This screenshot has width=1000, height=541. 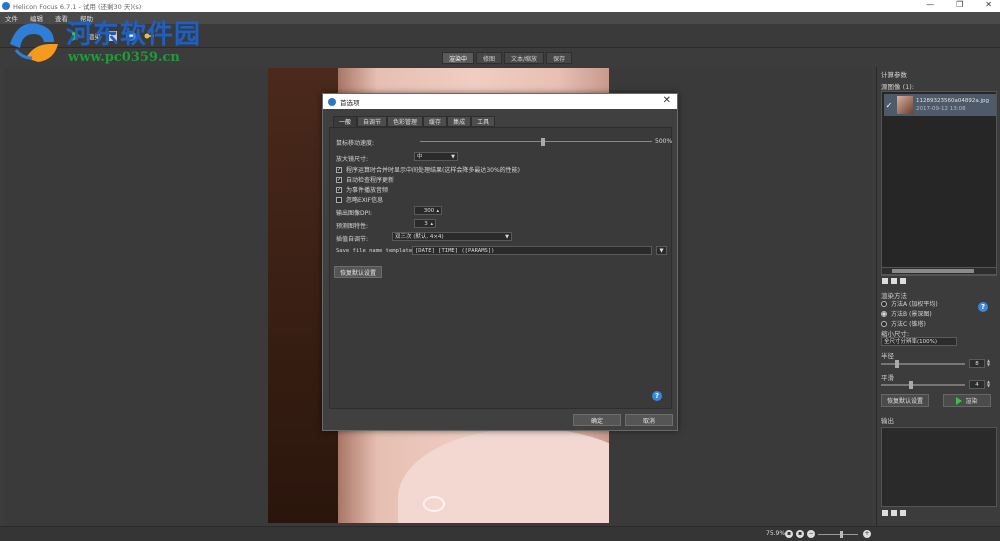 I want to click on thumbs-label: 预测图特性:, so click(x=352, y=226).